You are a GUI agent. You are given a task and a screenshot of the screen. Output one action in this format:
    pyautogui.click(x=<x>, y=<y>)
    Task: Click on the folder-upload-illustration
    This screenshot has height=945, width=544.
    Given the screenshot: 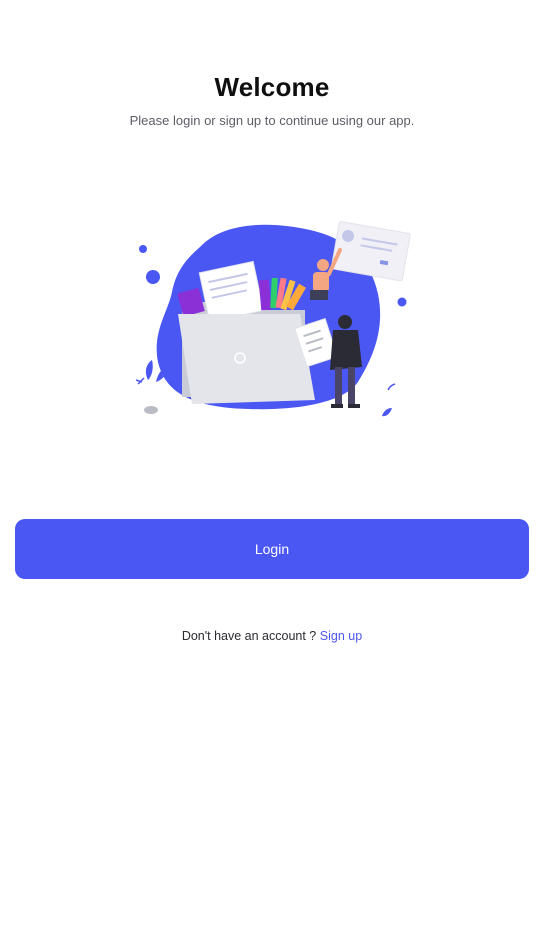 What is the action you would take?
    pyautogui.click(x=273, y=319)
    